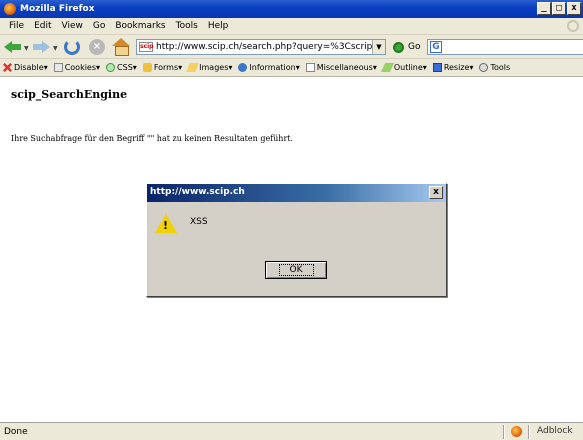 The height and width of the screenshot is (440, 583). Describe the element at coordinates (500, 67) in the screenshot. I see `dev-tools-label: Tools` at that location.